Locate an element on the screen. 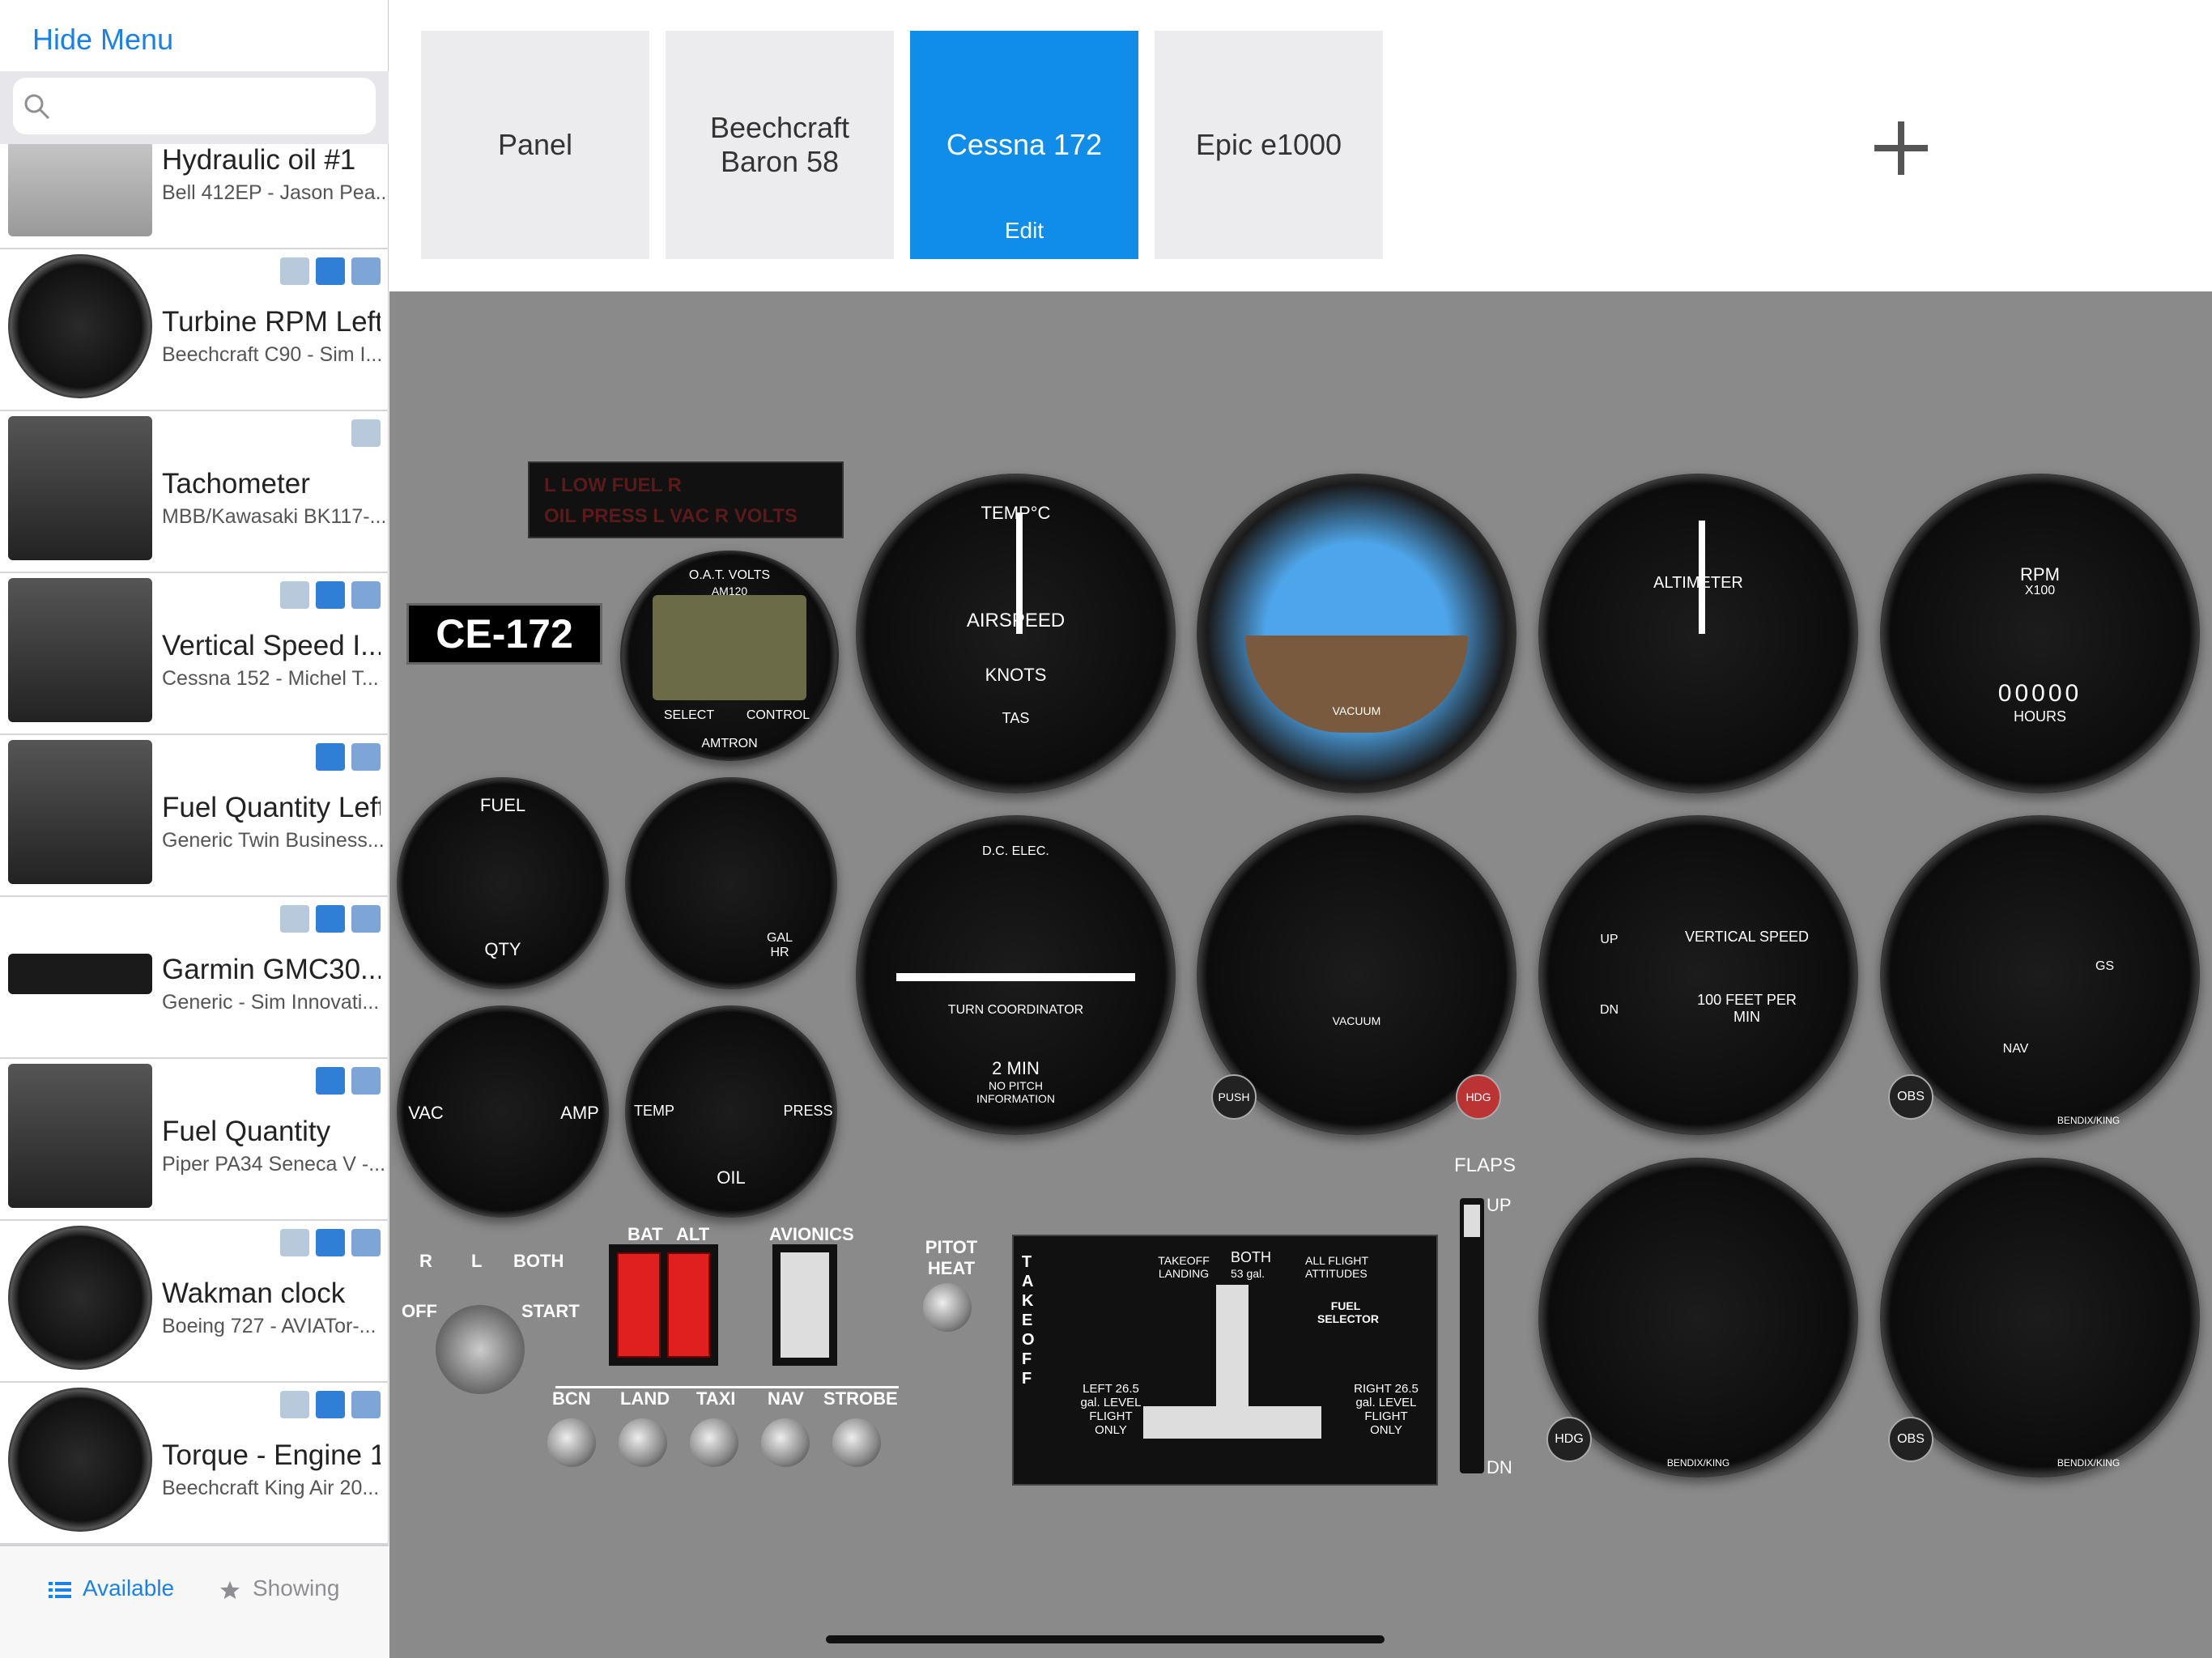 This screenshot has height=1658, width=2212. control-button: CONTROL is located at coordinates (778, 715).